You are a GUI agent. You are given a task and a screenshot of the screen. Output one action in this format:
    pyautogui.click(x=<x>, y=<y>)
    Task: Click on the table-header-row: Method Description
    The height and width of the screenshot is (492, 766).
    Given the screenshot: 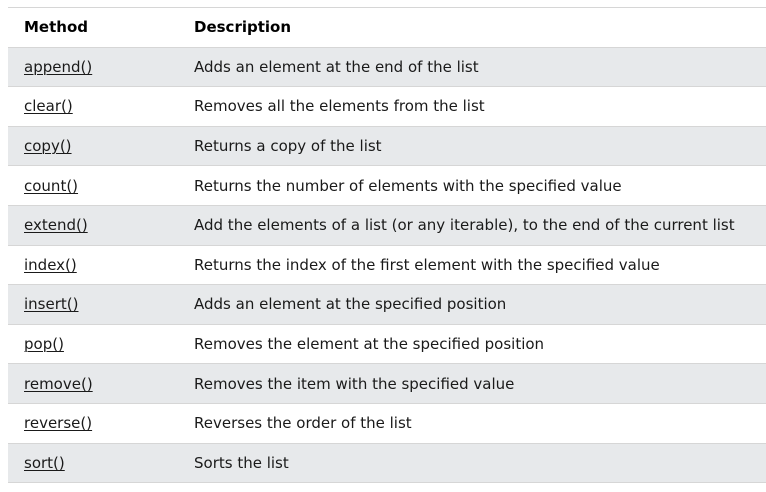 What is the action you would take?
    pyautogui.click(x=387, y=28)
    